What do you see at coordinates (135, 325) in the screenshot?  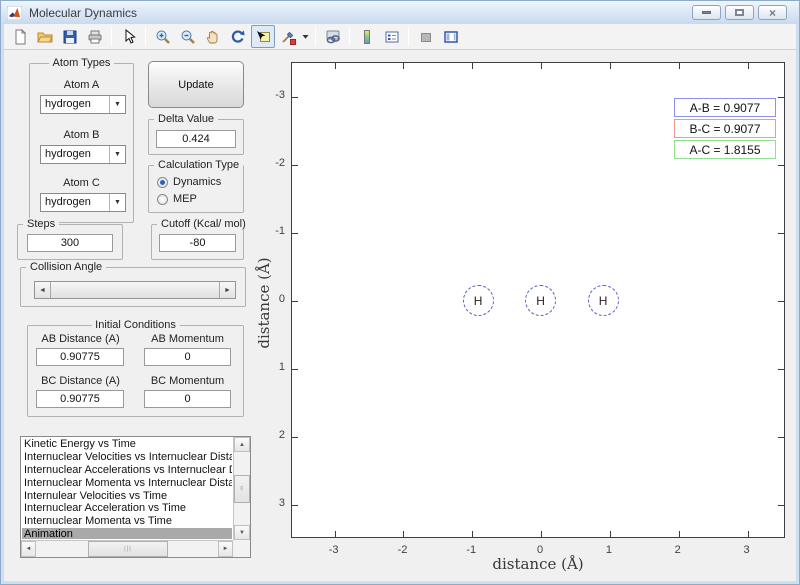 I see `panel-title: Initial Conditions` at bounding box center [135, 325].